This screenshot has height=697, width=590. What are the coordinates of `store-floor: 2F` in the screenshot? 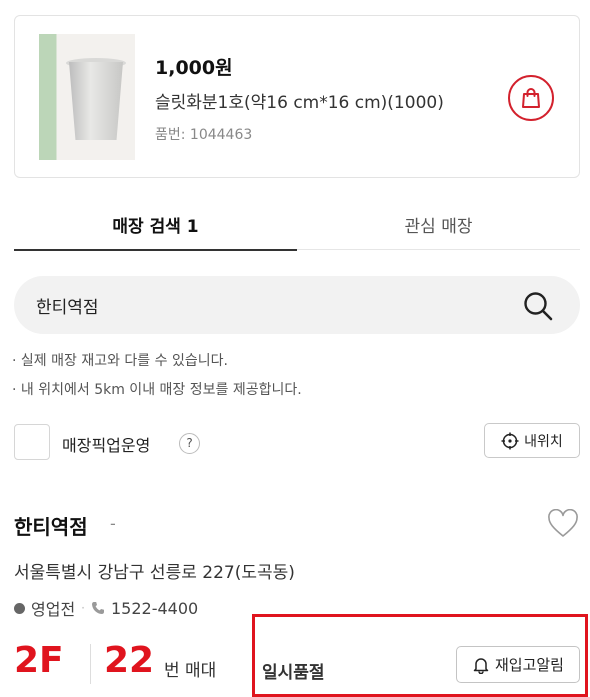 It's located at (39, 660).